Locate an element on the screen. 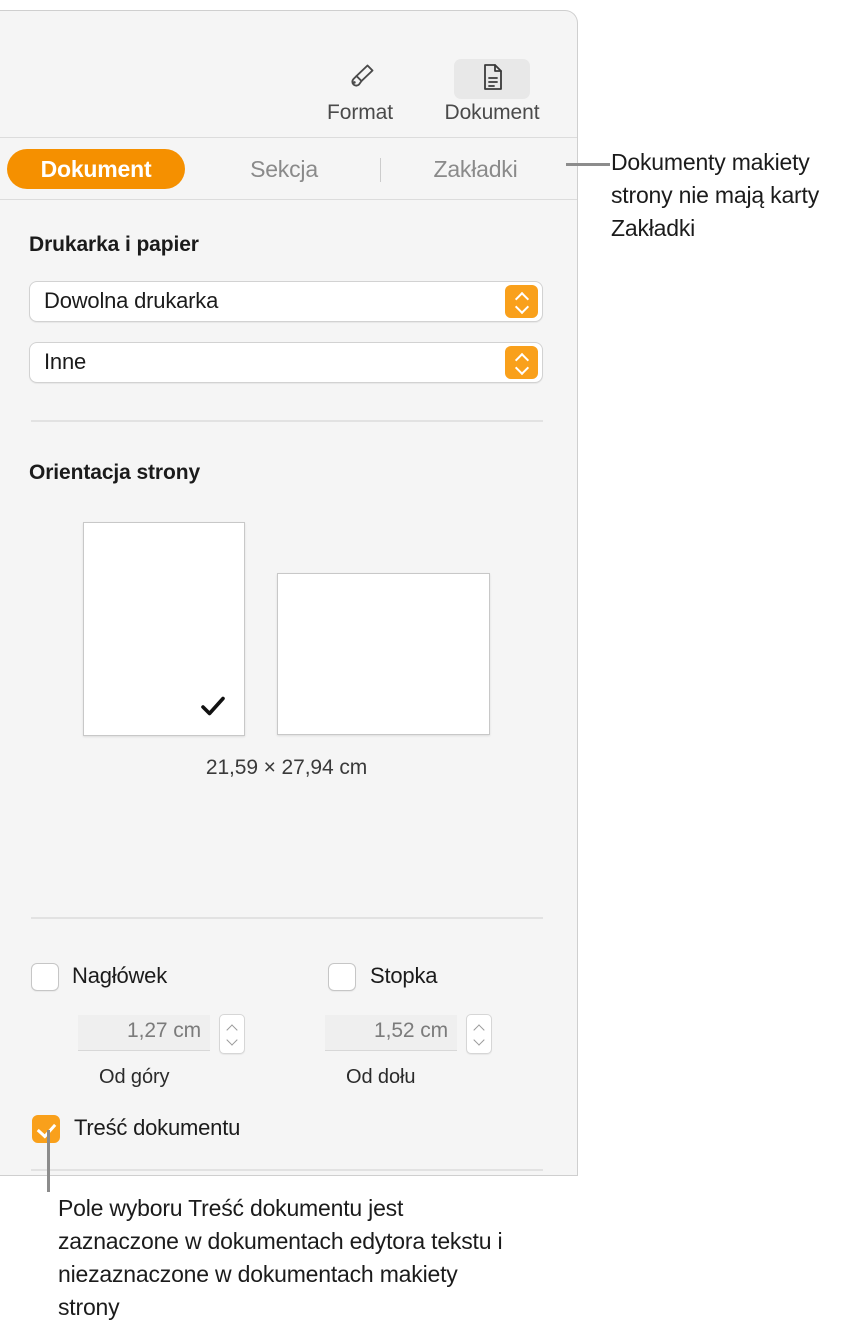  tab-separator is located at coordinates (380, 170).